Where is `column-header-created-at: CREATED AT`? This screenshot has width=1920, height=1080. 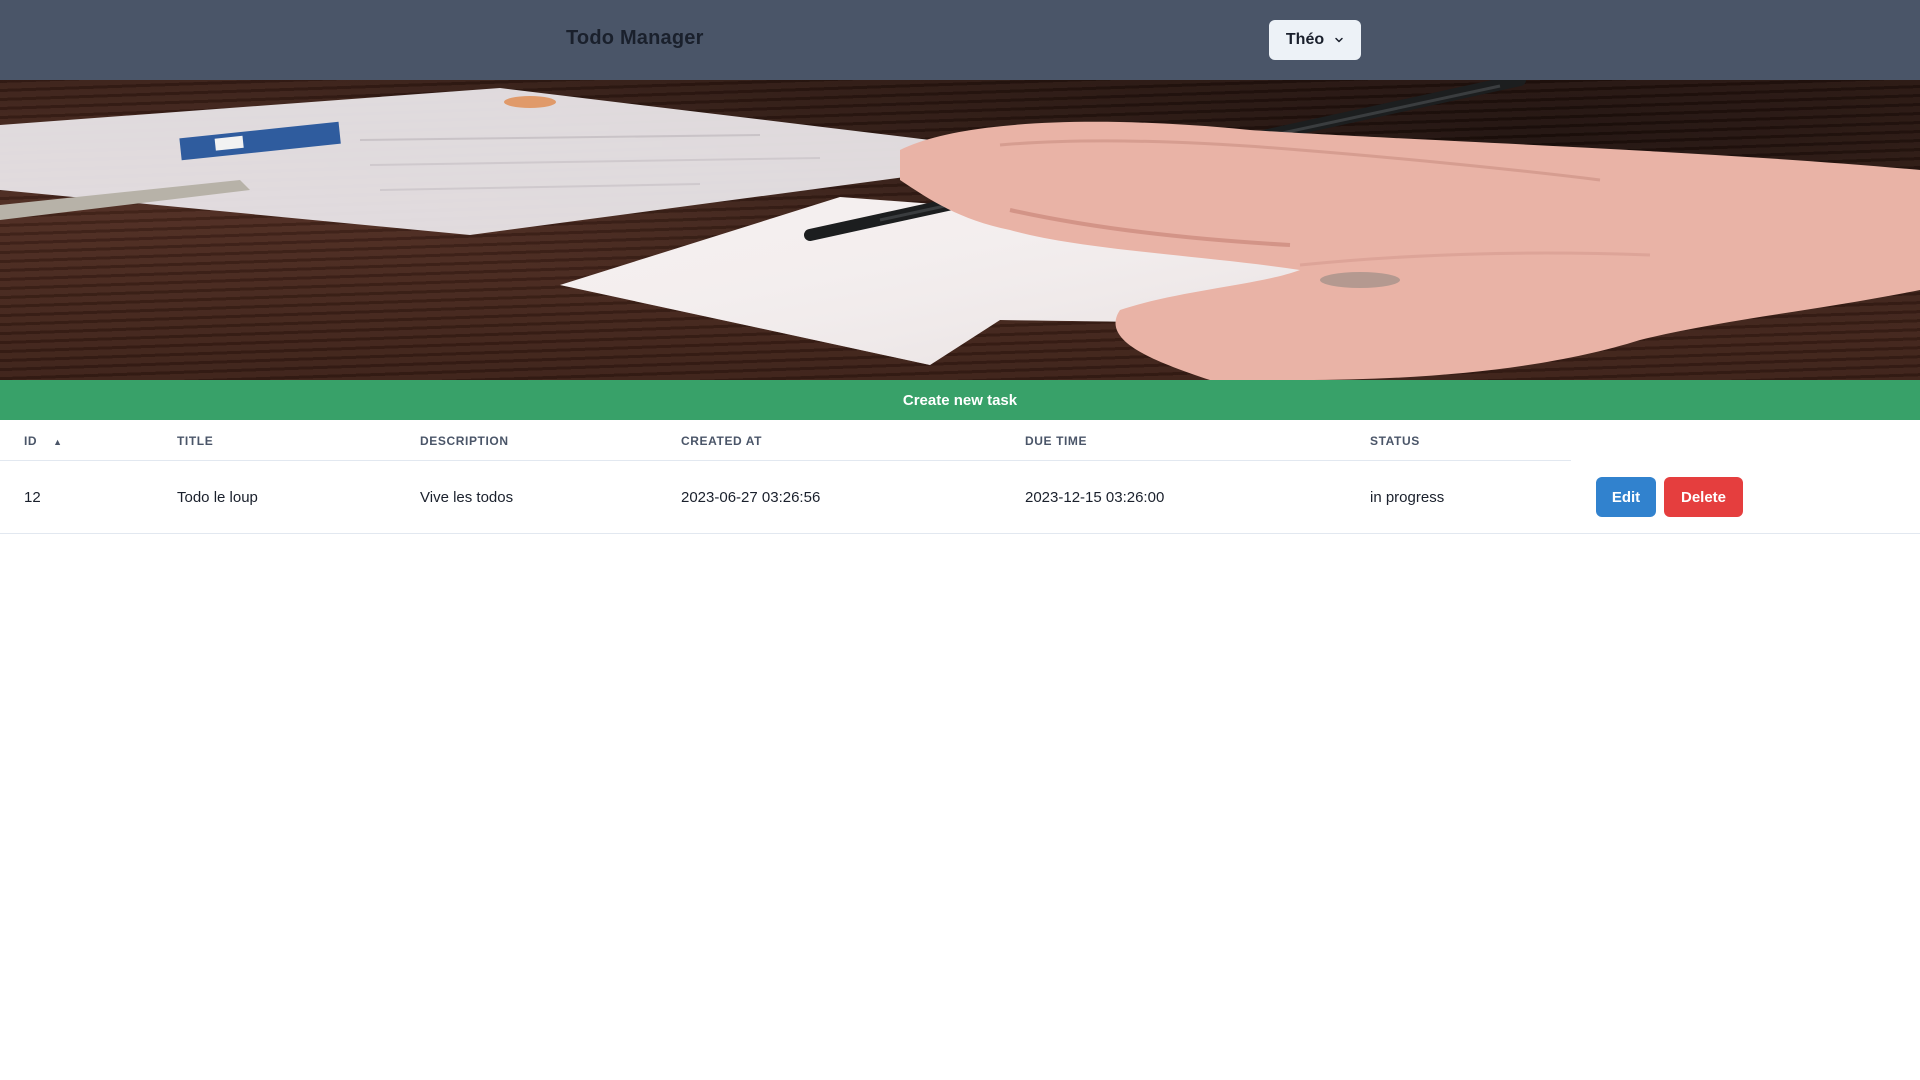
column-header-created-at: CREATED AT is located at coordinates (721, 441).